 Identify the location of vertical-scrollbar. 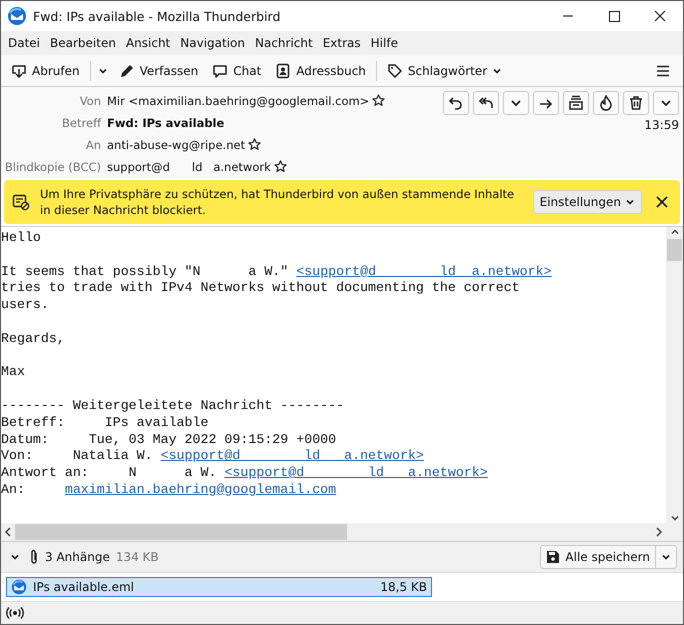
(674, 375).